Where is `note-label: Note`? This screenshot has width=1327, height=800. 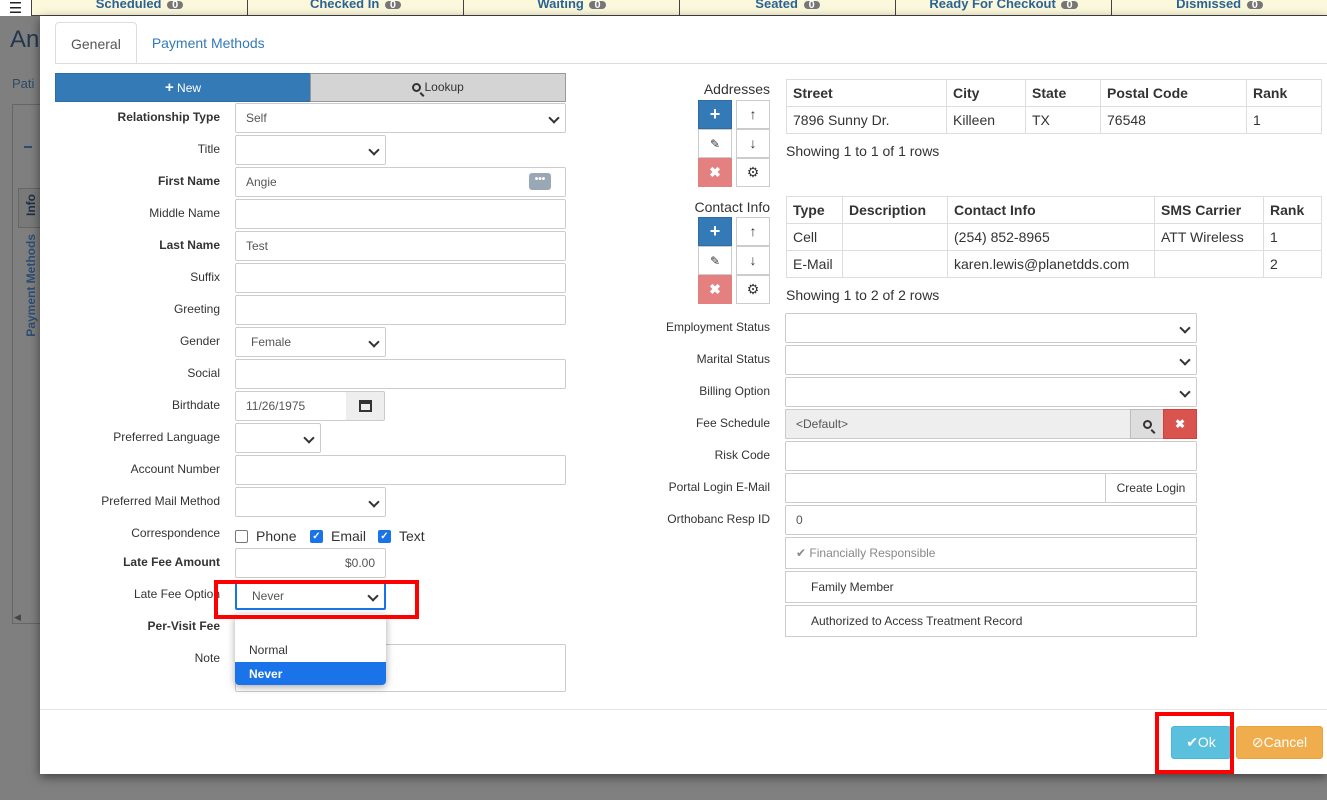
note-label: Note is located at coordinates (207, 658).